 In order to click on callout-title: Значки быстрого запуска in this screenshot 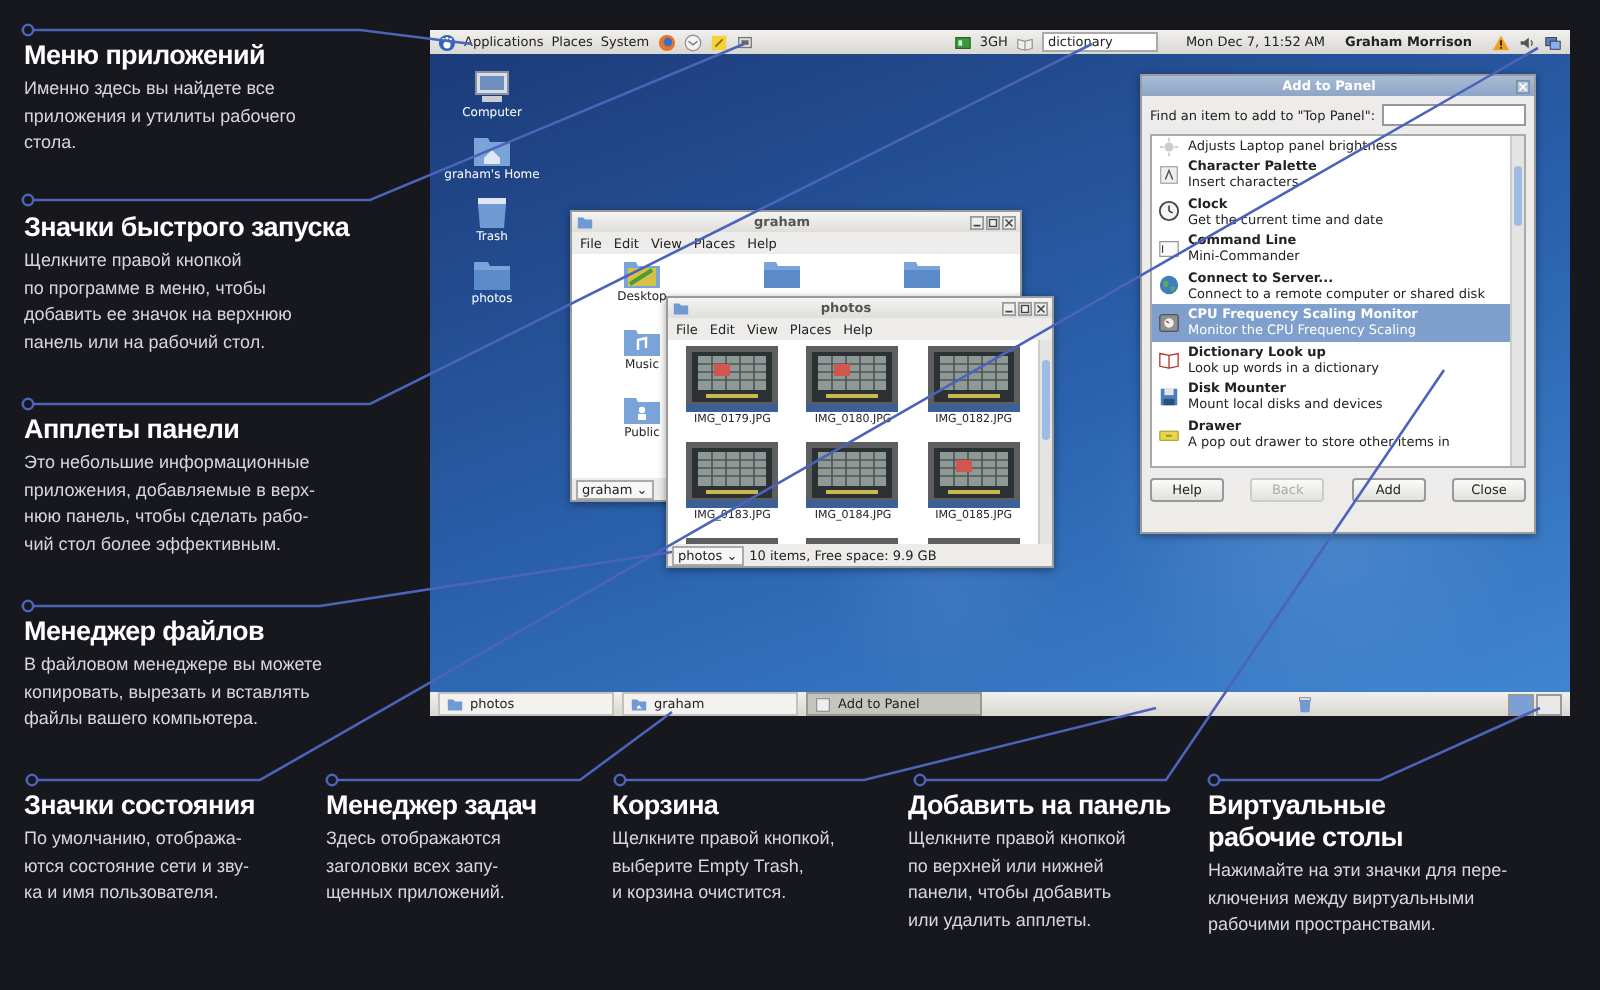, I will do `click(188, 228)`.